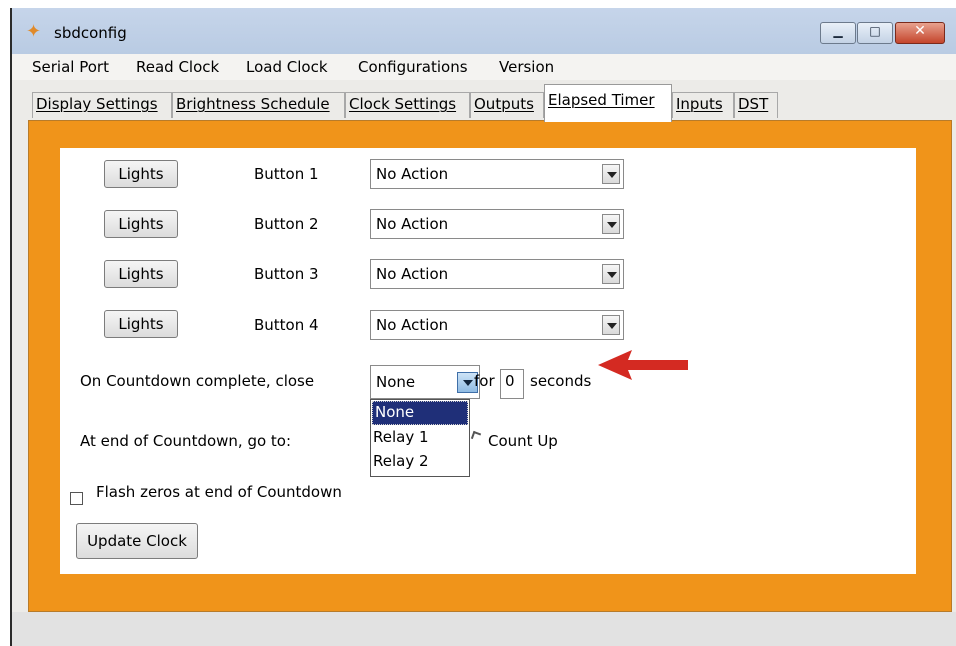  What do you see at coordinates (497, 224) in the screenshot?
I see `button-2-action-select: No Action` at bounding box center [497, 224].